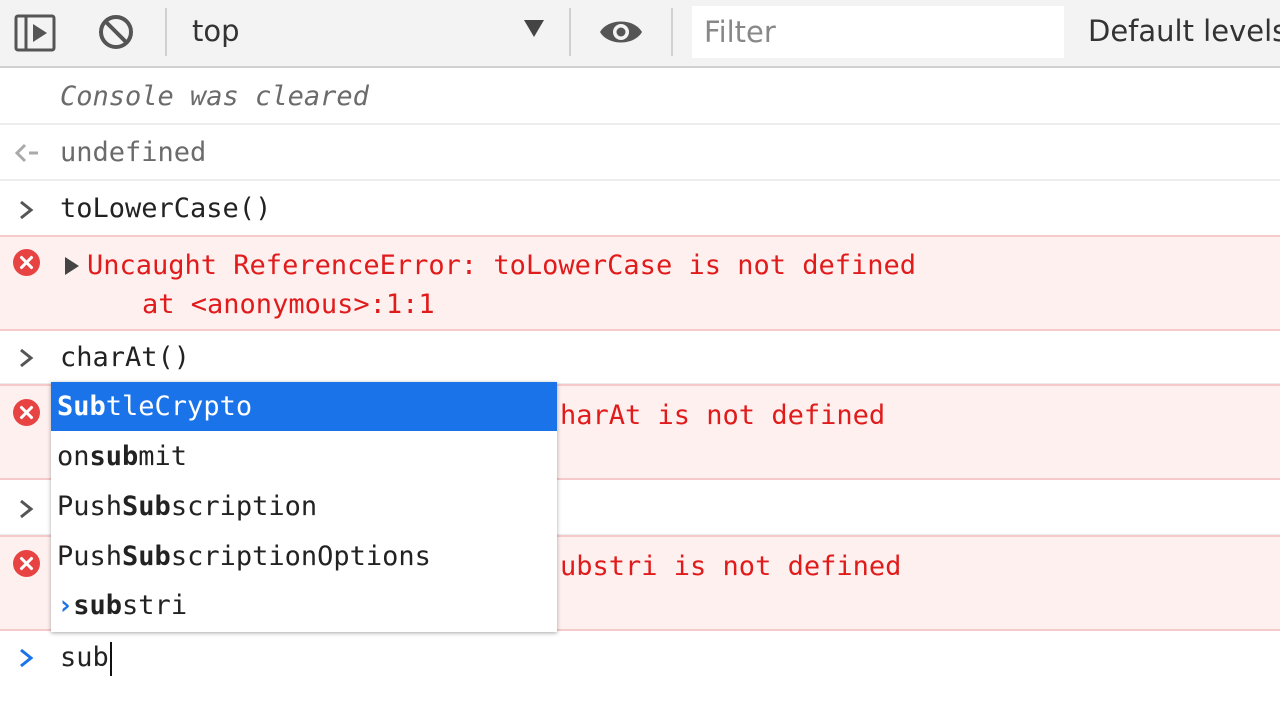  I want to click on console-message: Console was cleared, so click(640, 96).